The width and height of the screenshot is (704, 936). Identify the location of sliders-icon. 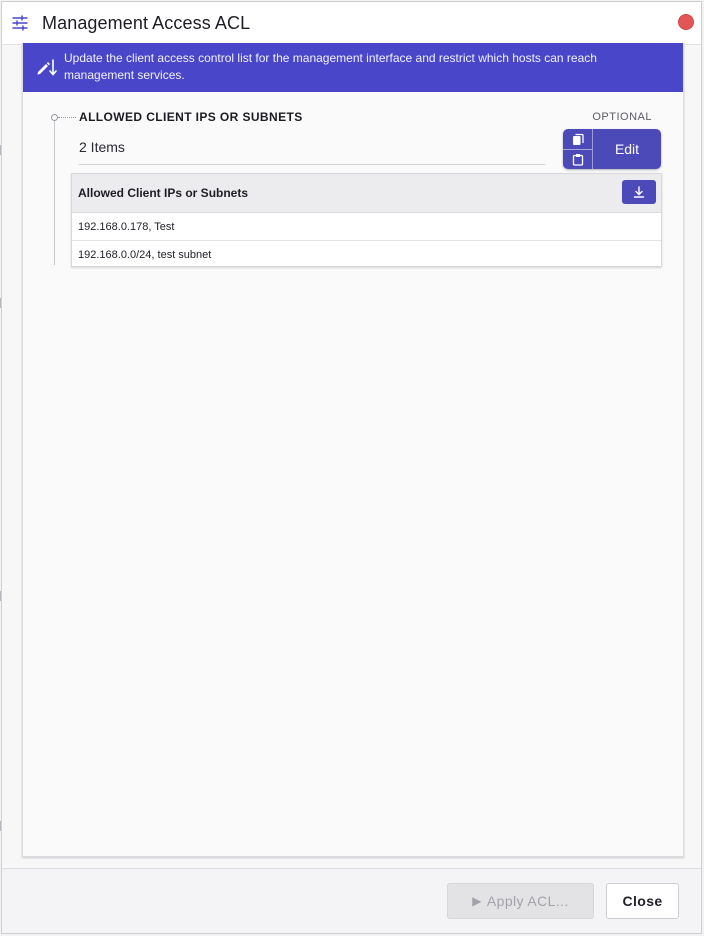
(20, 23).